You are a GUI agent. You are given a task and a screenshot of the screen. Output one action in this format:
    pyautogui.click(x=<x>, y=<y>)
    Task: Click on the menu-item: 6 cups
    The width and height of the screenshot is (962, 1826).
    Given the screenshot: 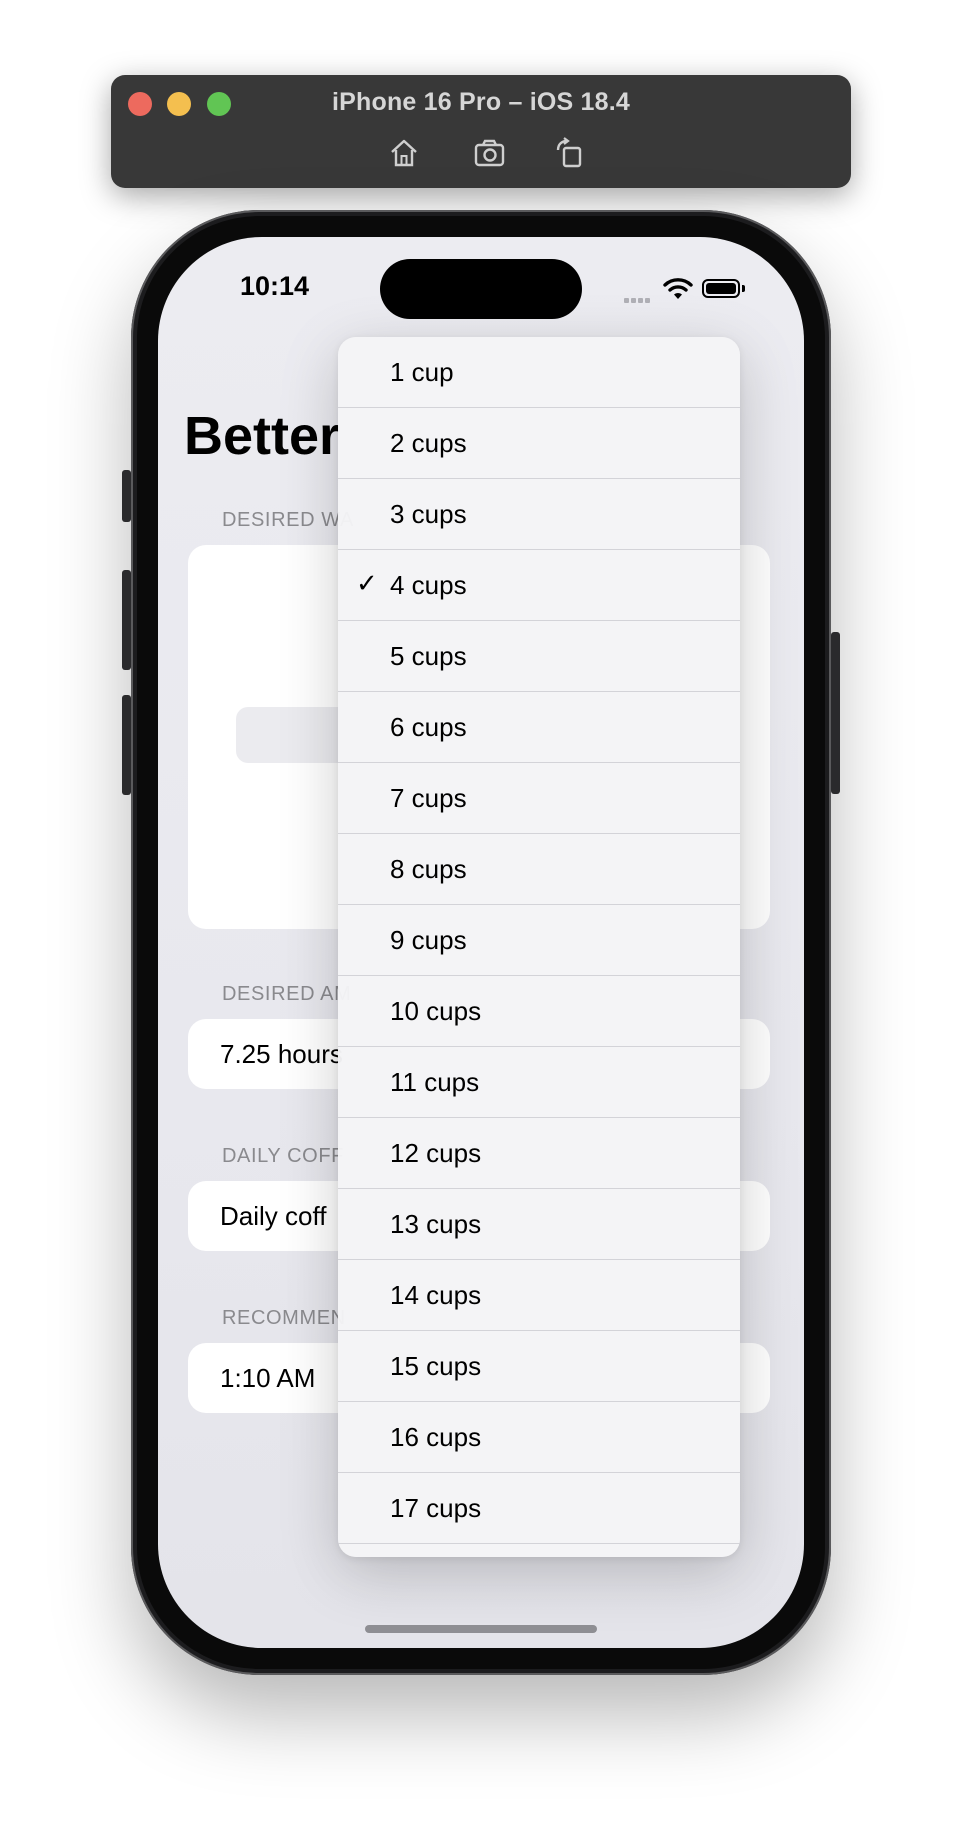 What is the action you would take?
    pyautogui.click(x=539, y=727)
    